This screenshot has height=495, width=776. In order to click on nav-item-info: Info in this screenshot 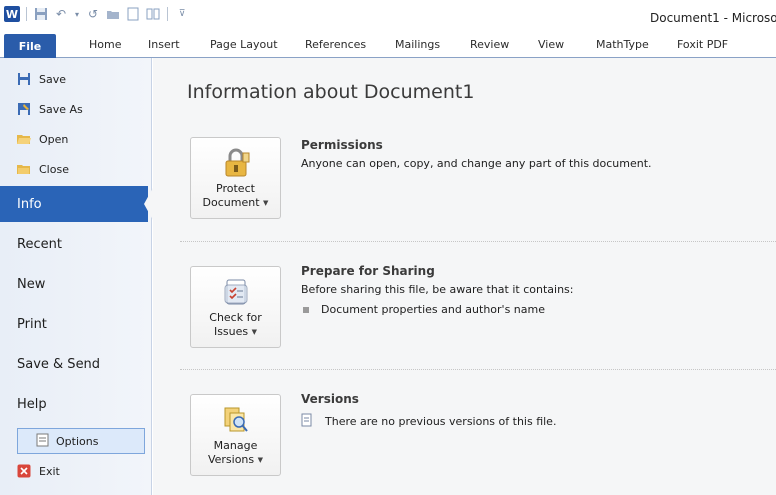, I will do `click(77, 204)`.